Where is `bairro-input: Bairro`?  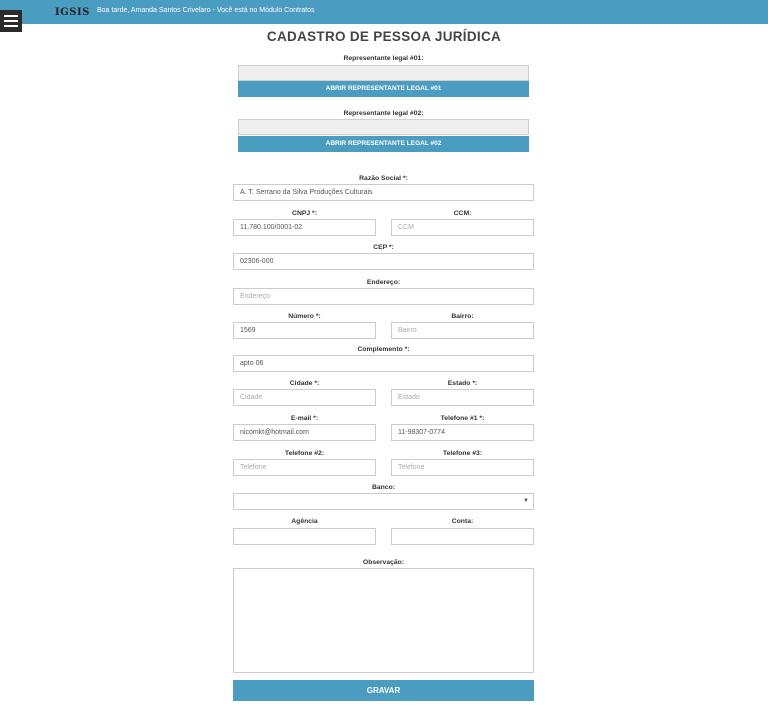 bairro-input: Bairro is located at coordinates (462, 330).